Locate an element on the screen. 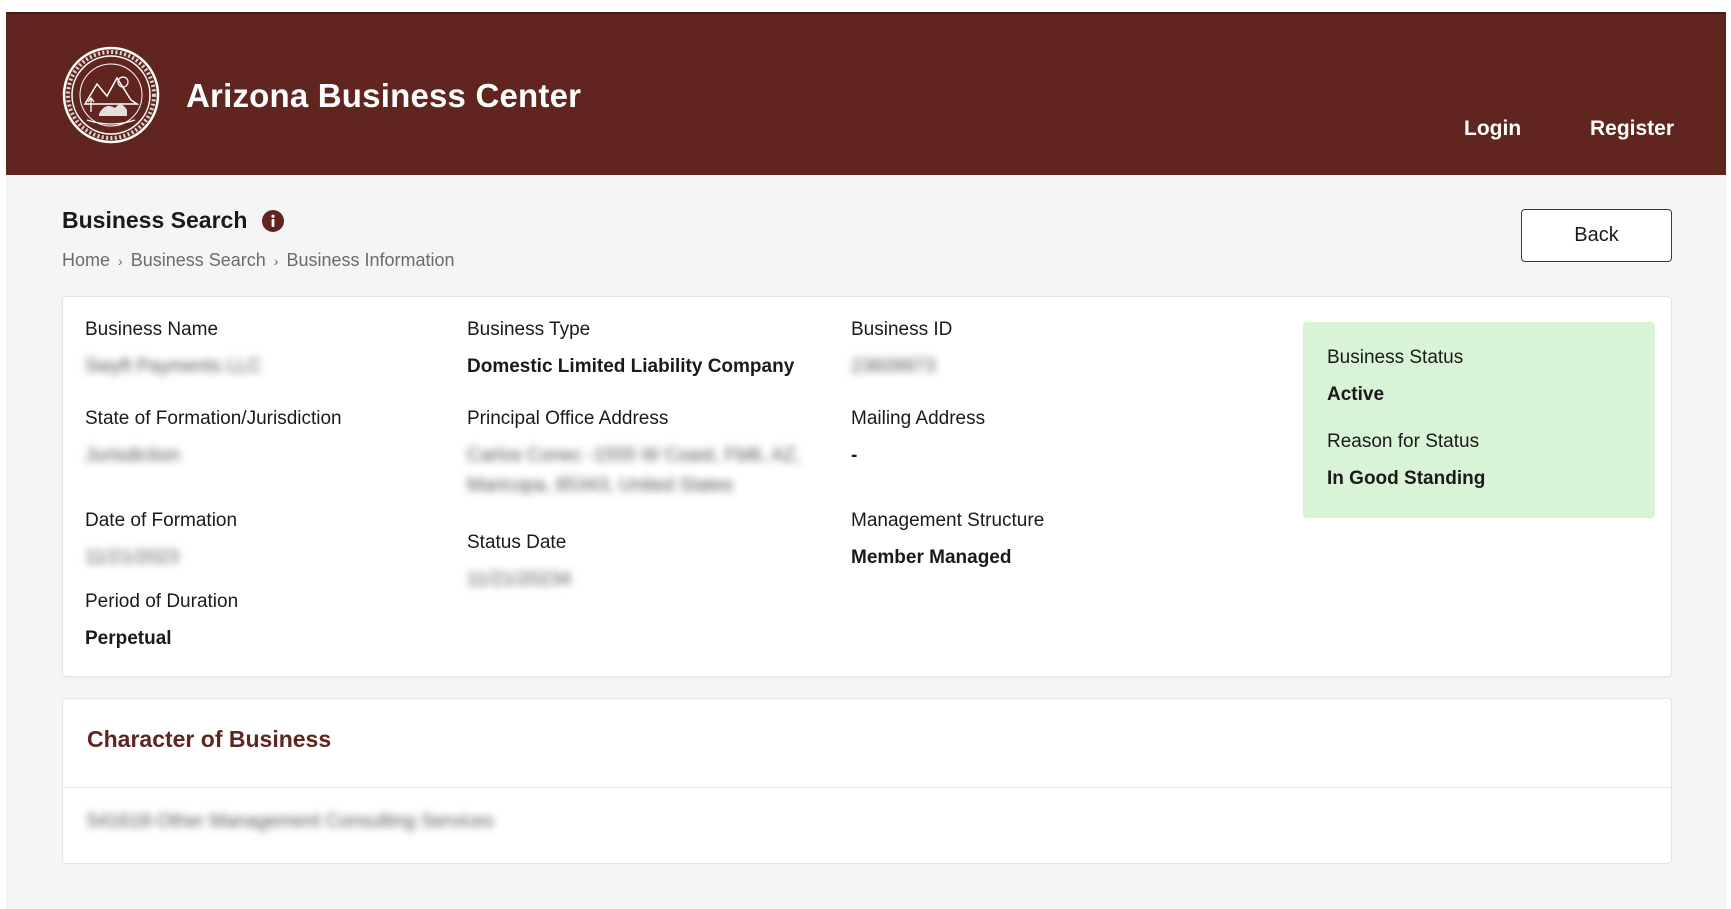  status-date-field: Status Date 11/21/20234 is located at coordinates (519, 563).